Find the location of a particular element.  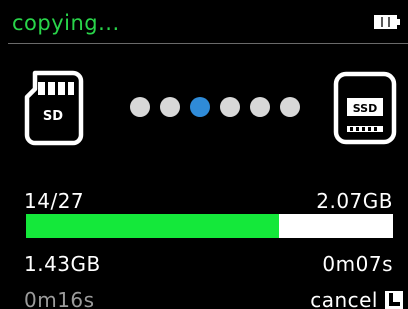

elapsed-time: 0m07s is located at coordinates (357, 264).